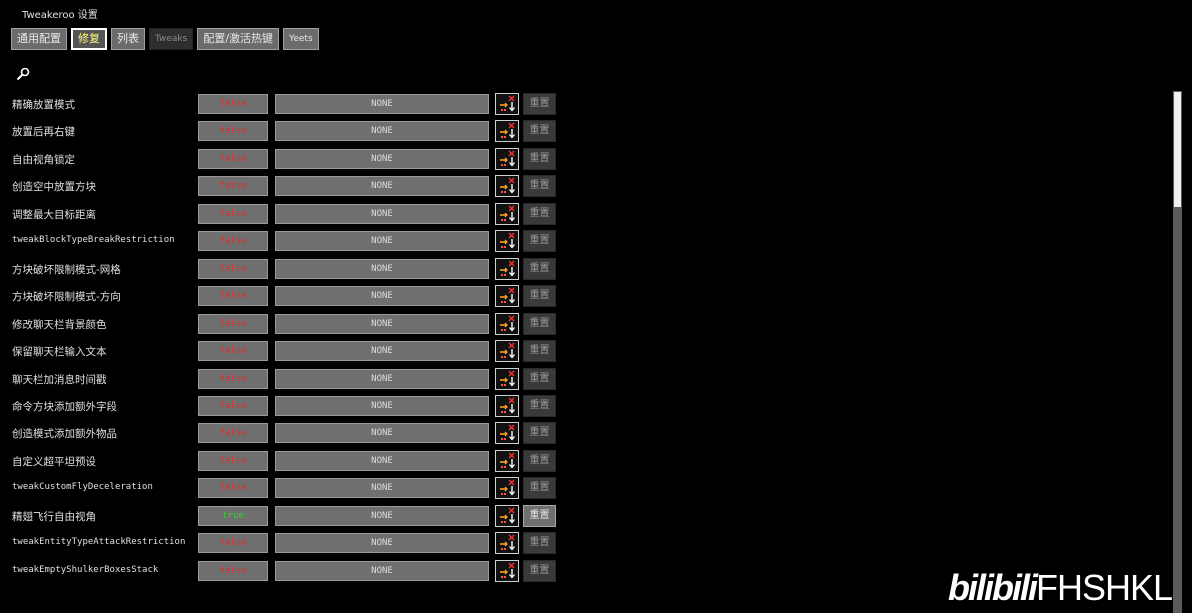 Image resolution: width=1192 pixels, height=613 pixels. What do you see at coordinates (233, 515) in the screenshot?
I see `toggle-button: true` at bounding box center [233, 515].